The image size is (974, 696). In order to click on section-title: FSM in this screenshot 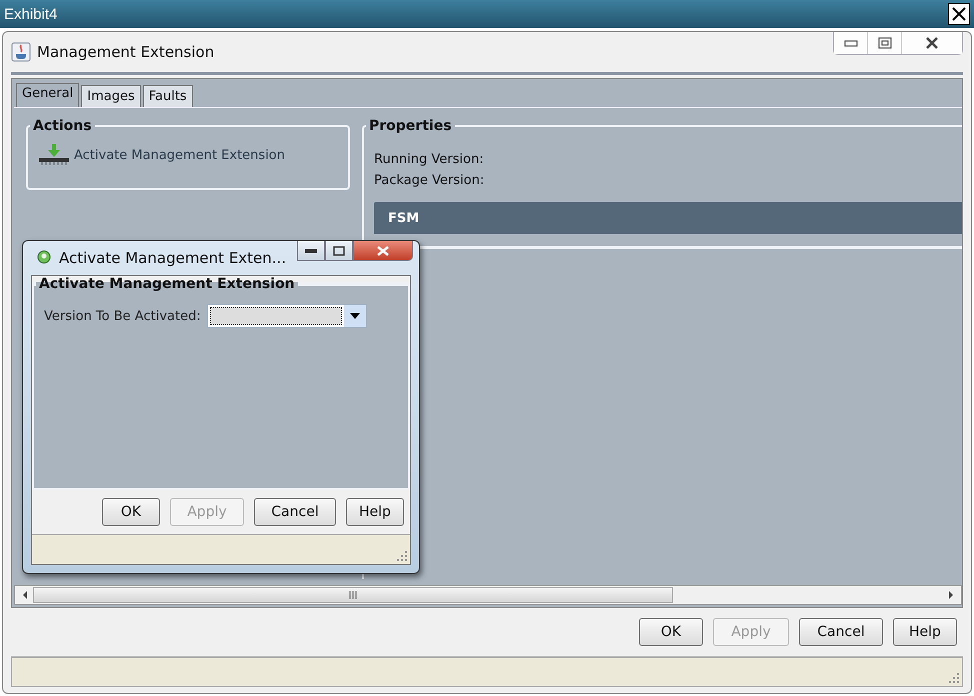, I will do `click(404, 218)`.